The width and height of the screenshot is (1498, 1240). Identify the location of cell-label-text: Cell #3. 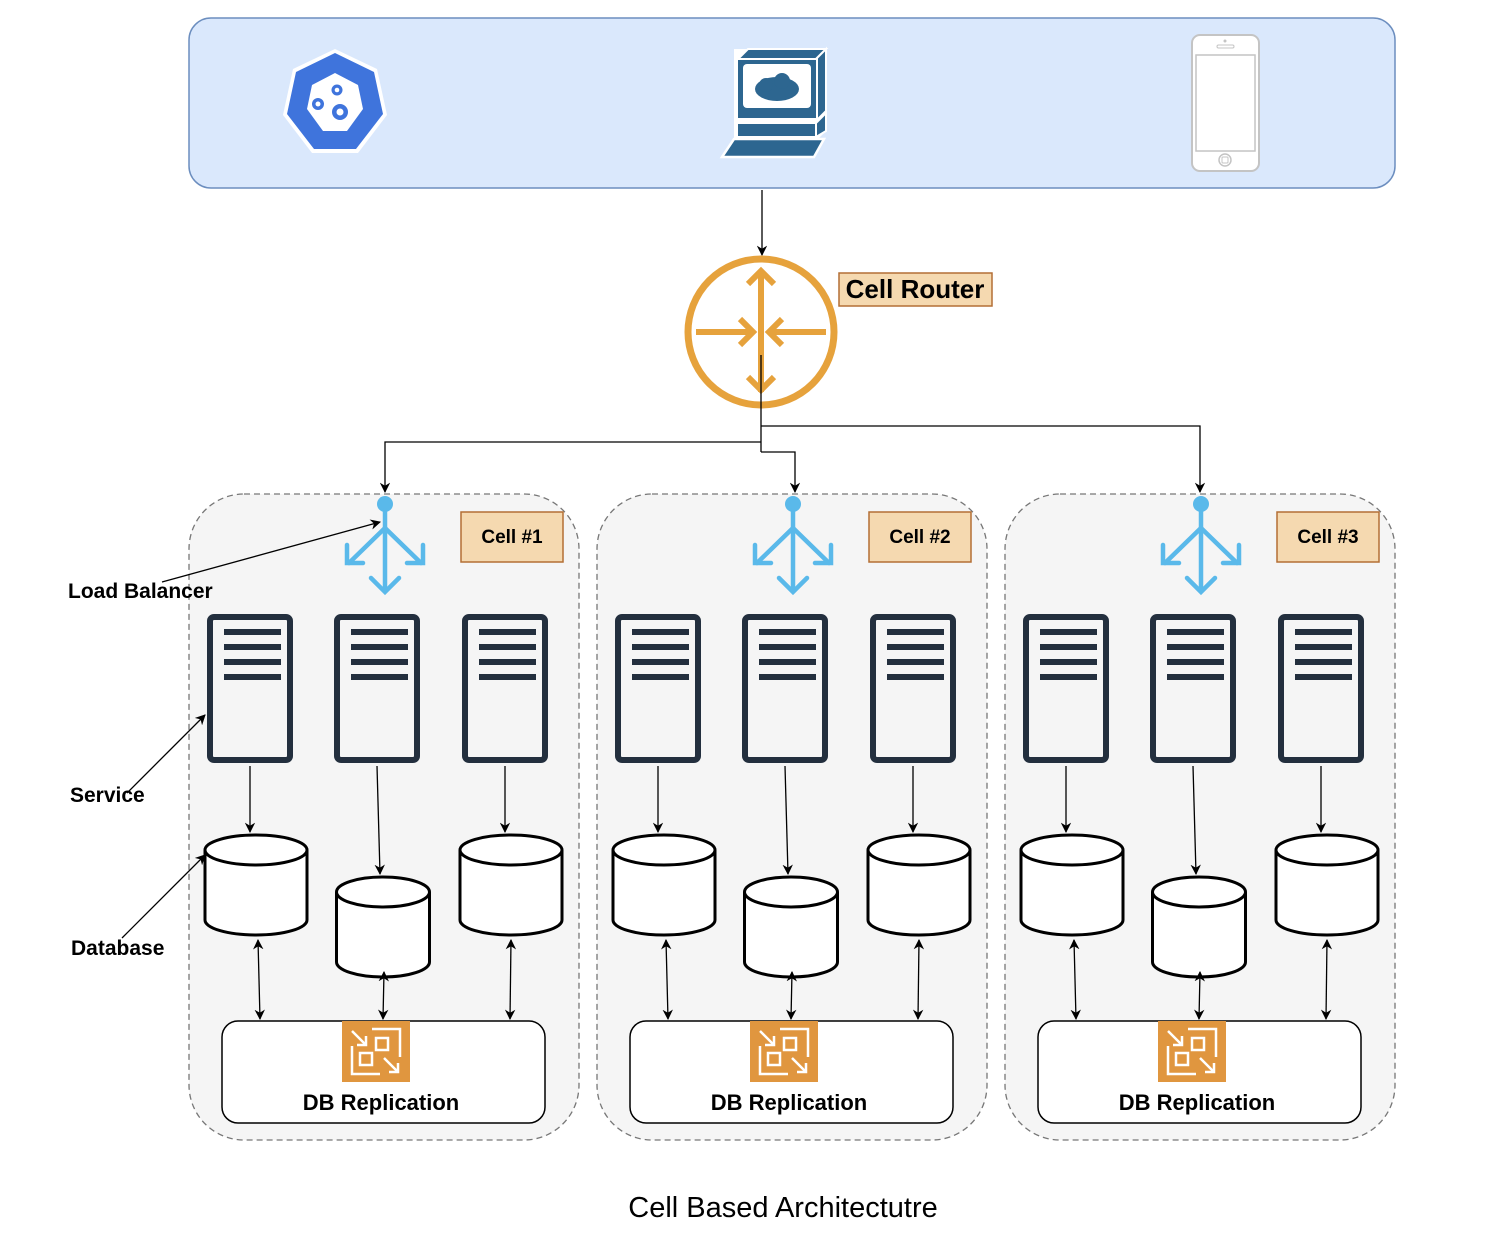
(1327, 537).